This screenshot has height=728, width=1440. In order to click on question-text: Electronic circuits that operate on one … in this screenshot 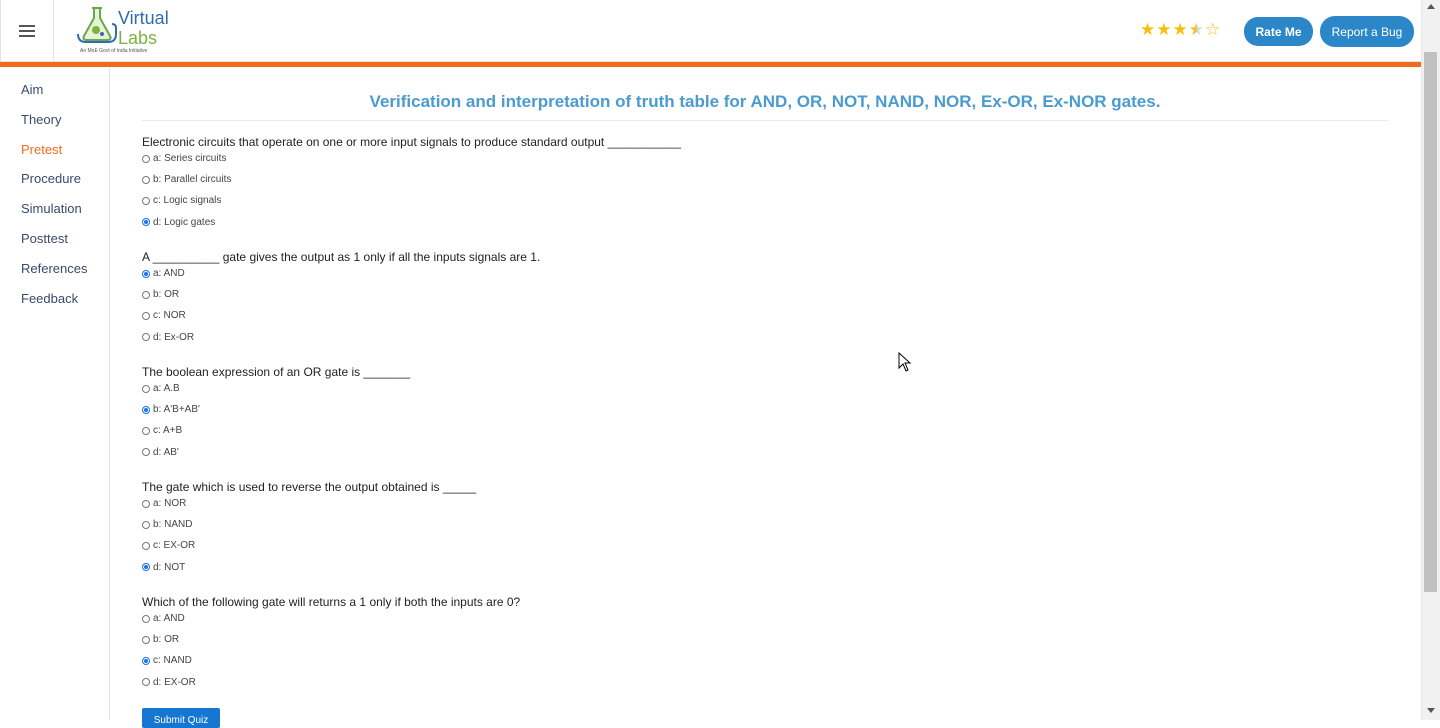, I will do `click(412, 142)`.